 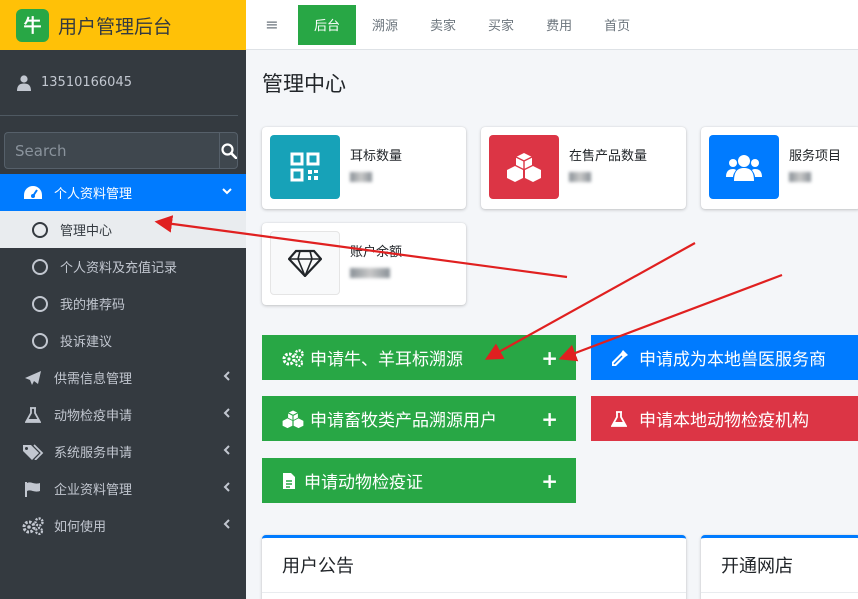 I want to click on brand-logo: 牛, so click(x=32, y=25).